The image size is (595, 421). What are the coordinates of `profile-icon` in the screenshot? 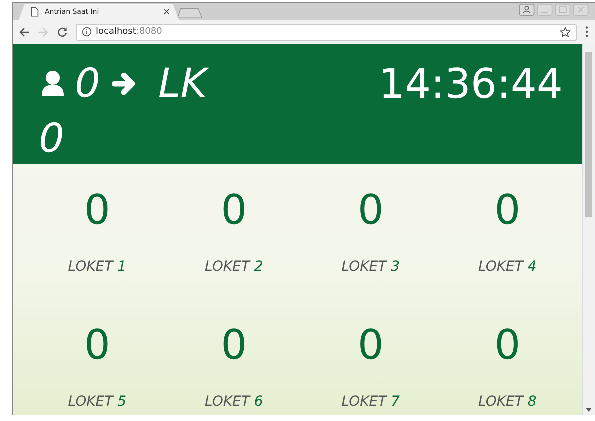 It's located at (527, 10).